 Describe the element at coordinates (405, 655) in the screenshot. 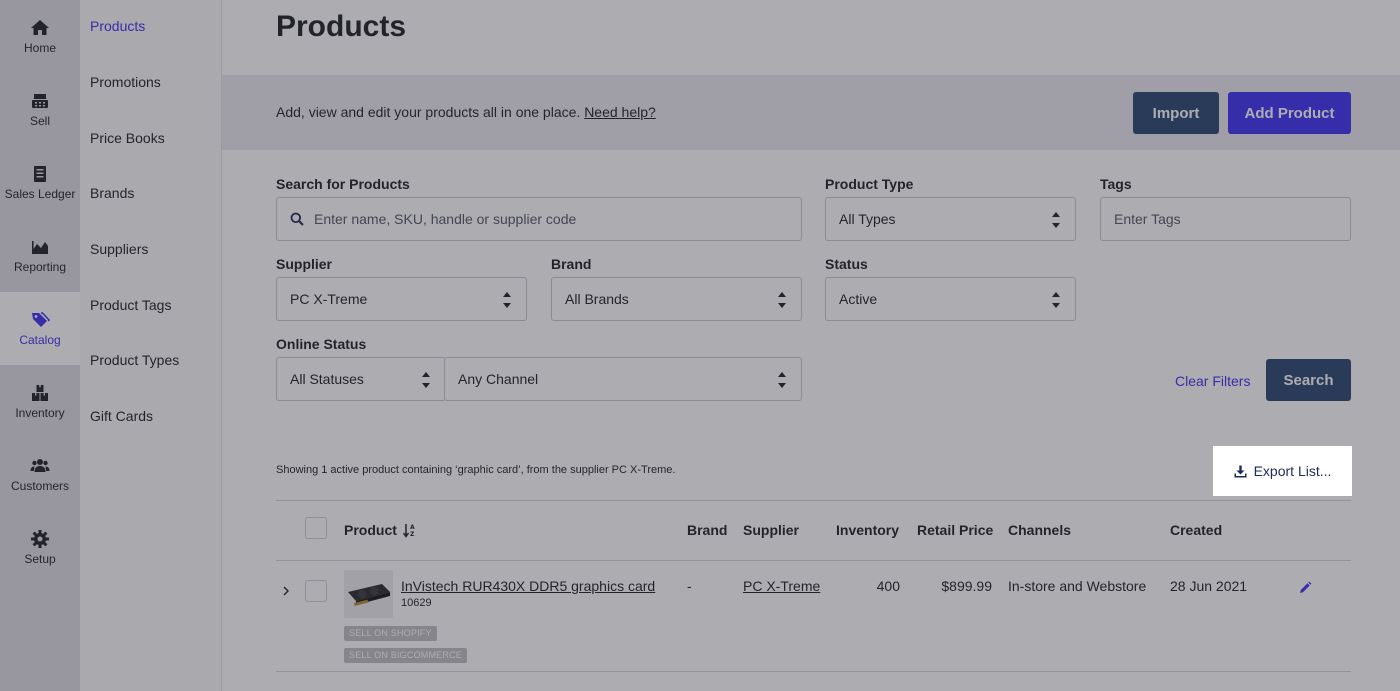

I see `badge-sell-on-bigcommerce: SELL ON BIGCOMMERCE` at that location.